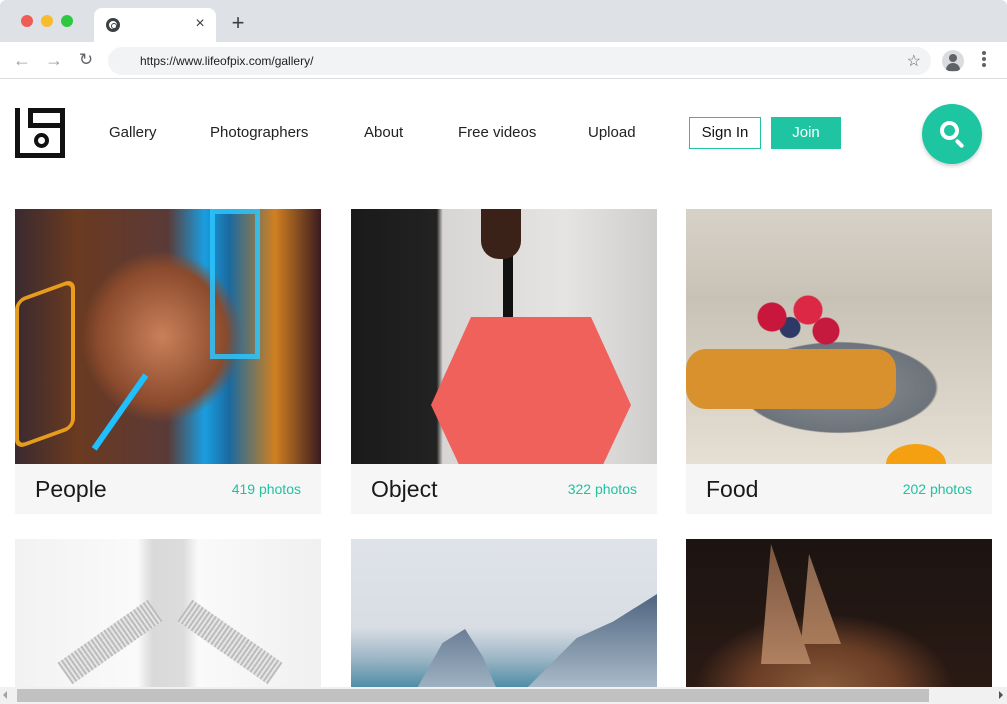  What do you see at coordinates (612, 132) in the screenshot?
I see `nav-upload: Upload` at bounding box center [612, 132].